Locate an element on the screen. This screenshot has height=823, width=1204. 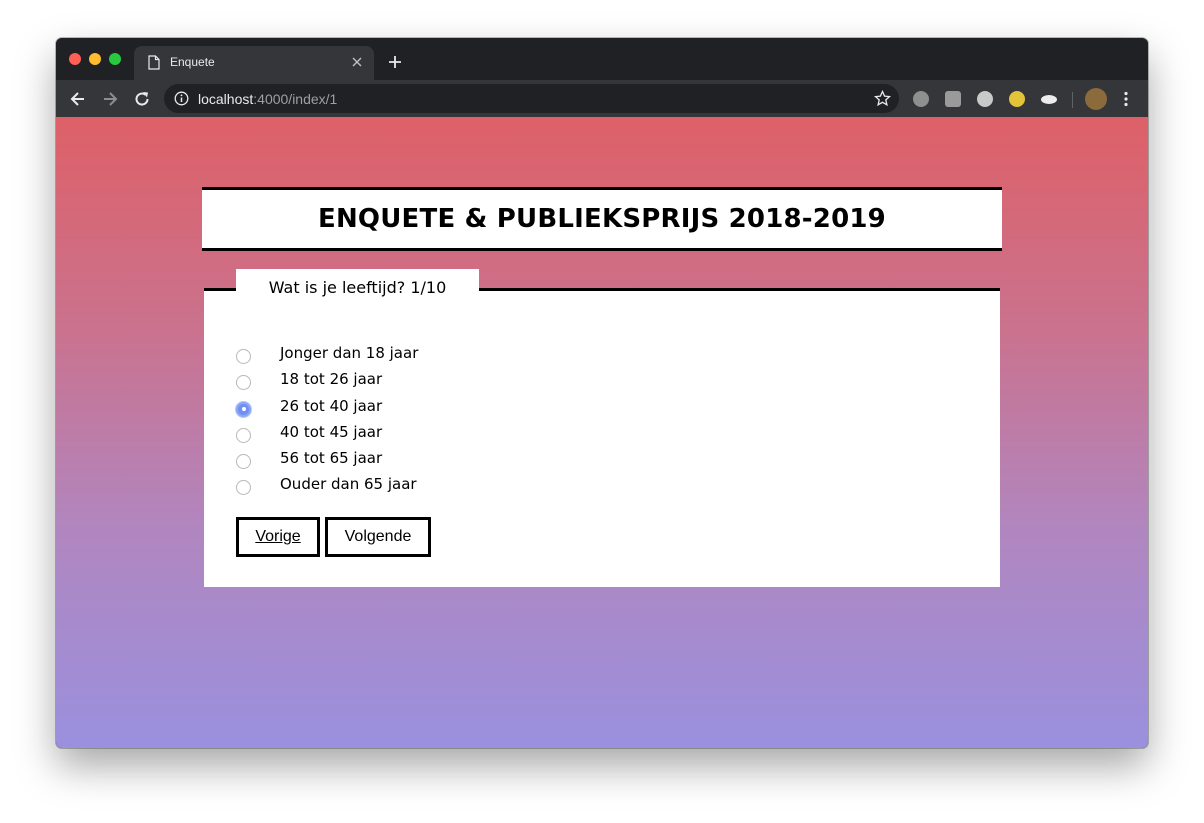
info-icon is located at coordinates (181, 98).